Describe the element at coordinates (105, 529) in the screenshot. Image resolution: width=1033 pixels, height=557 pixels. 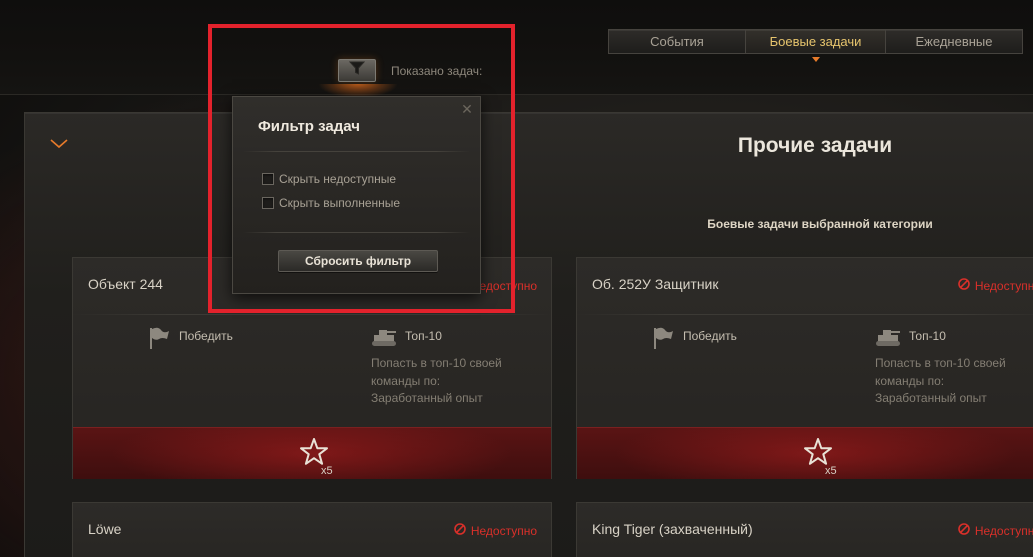
I see `card-title: Löwe` at that location.